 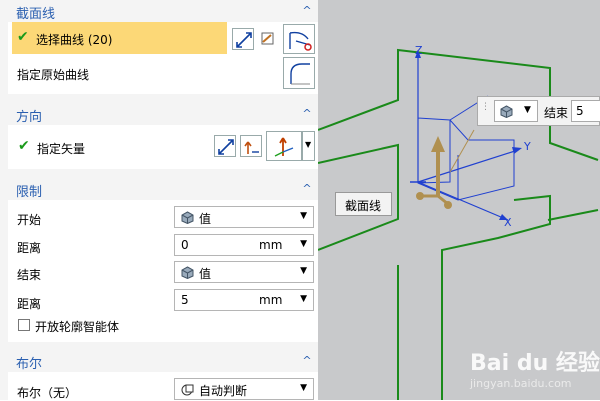 What do you see at coordinates (485, 107) in the screenshot?
I see `grip-icon: ⋮` at bounding box center [485, 107].